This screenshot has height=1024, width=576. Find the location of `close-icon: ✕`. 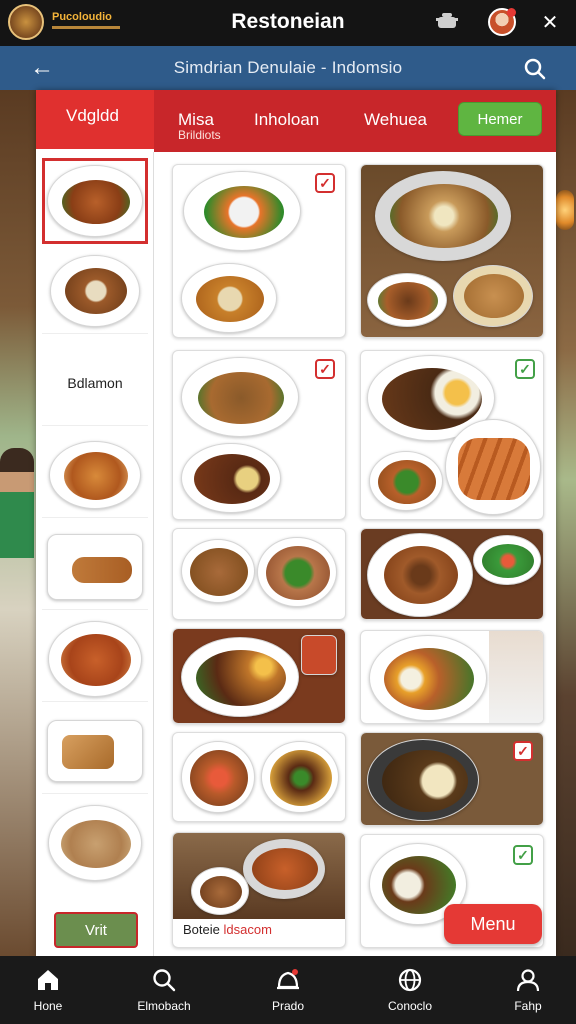

close-icon: ✕ is located at coordinates (550, 22).